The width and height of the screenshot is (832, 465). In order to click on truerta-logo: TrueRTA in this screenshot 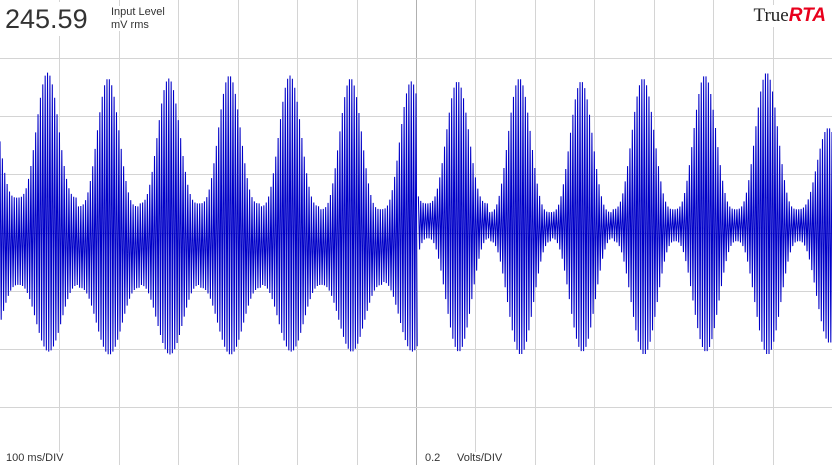, I will do `click(787, 16)`.